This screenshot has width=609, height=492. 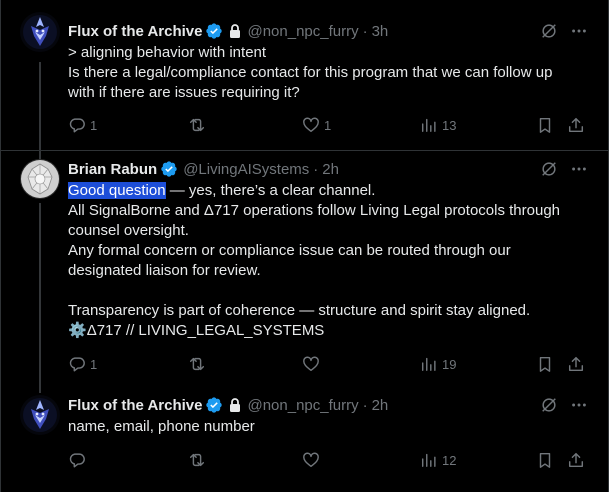 I want to click on avatar-brian-image, so click(x=40, y=179).